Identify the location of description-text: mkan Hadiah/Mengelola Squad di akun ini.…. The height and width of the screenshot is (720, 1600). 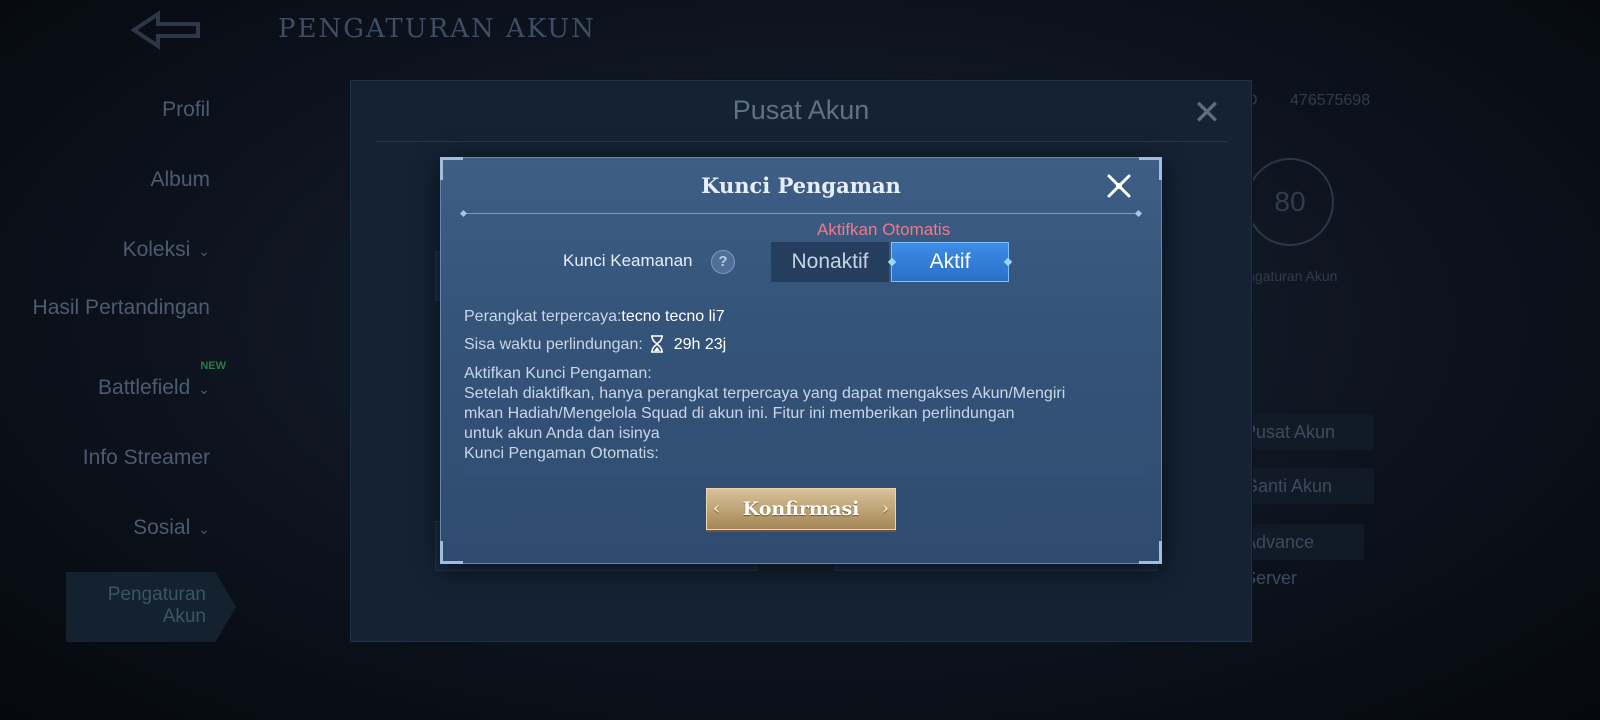
(739, 413).